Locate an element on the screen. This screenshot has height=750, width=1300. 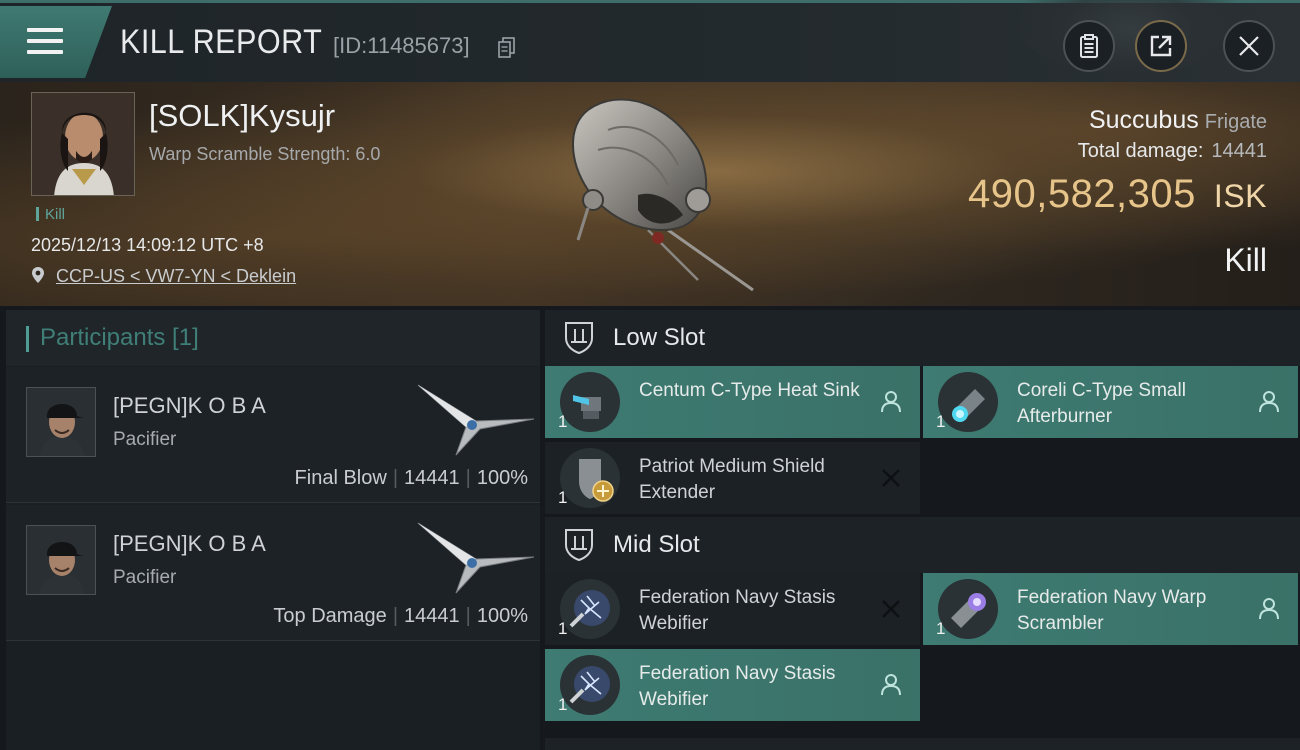
afterburner-icon is located at coordinates (968, 402).